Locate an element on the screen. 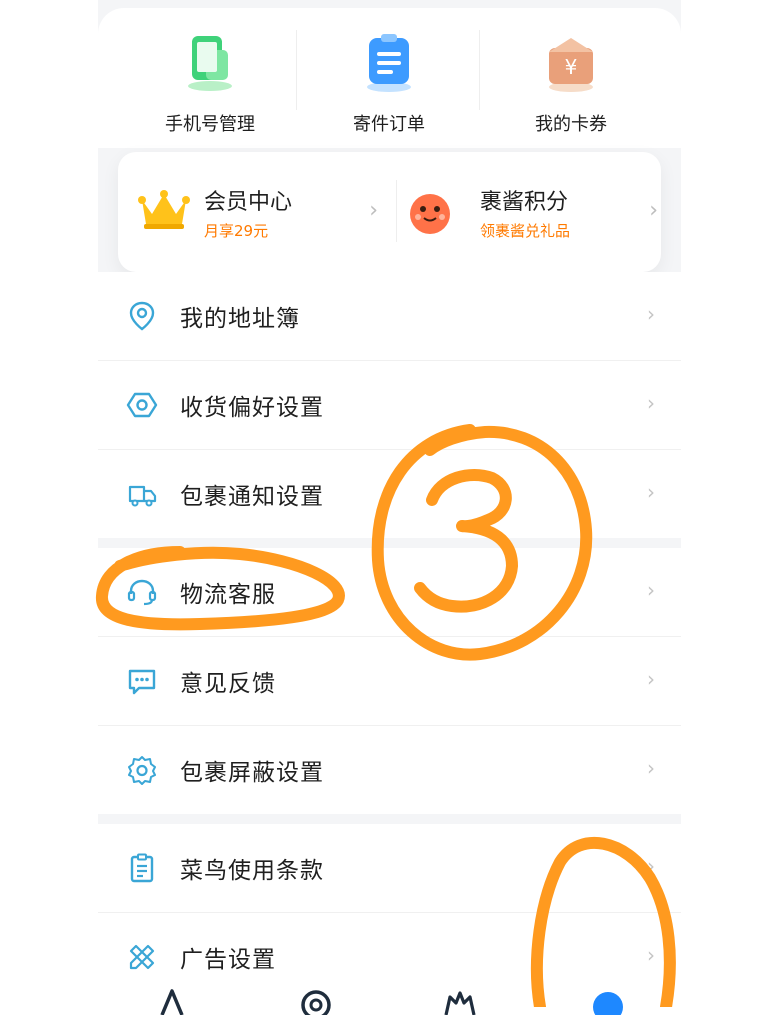  points-title: 裹酱积分 is located at coordinates (524, 202).